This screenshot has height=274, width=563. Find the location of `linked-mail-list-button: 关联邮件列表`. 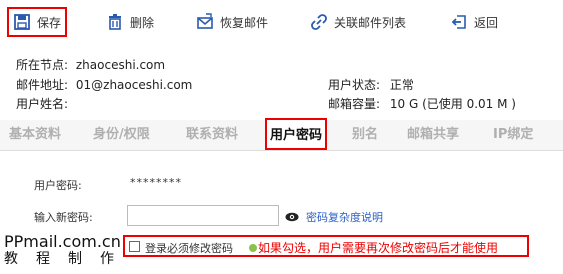

linked-mail-list-button: 关联邮件列表 is located at coordinates (358, 22).